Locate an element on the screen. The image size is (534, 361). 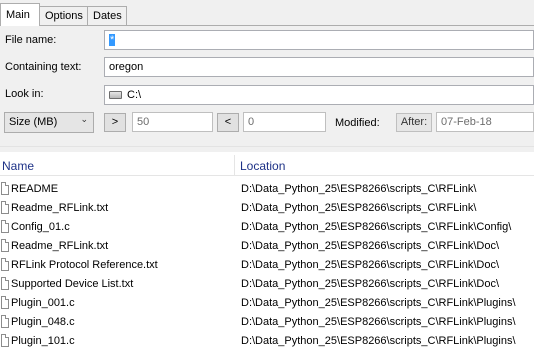
tab-options: Options is located at coordinates (63, 15).